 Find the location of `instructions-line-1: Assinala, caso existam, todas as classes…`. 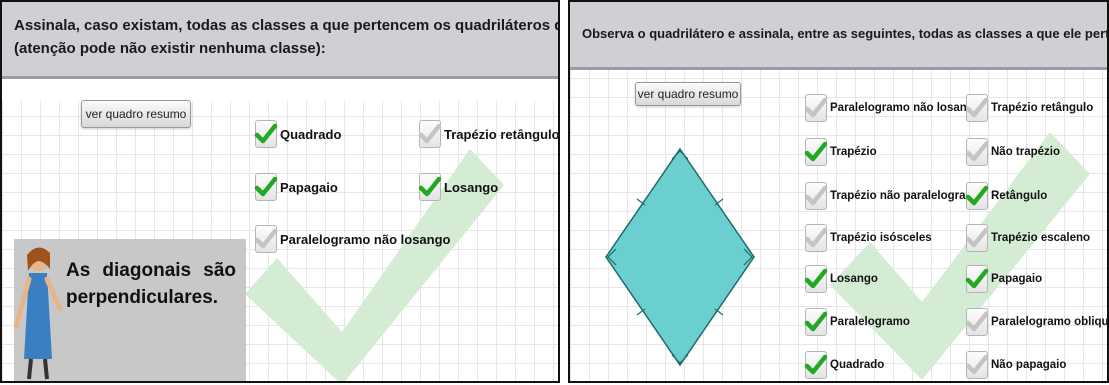

instructions-line-1: Assinala, caso existam, todas as classes… is located at coordinates (286, 25).